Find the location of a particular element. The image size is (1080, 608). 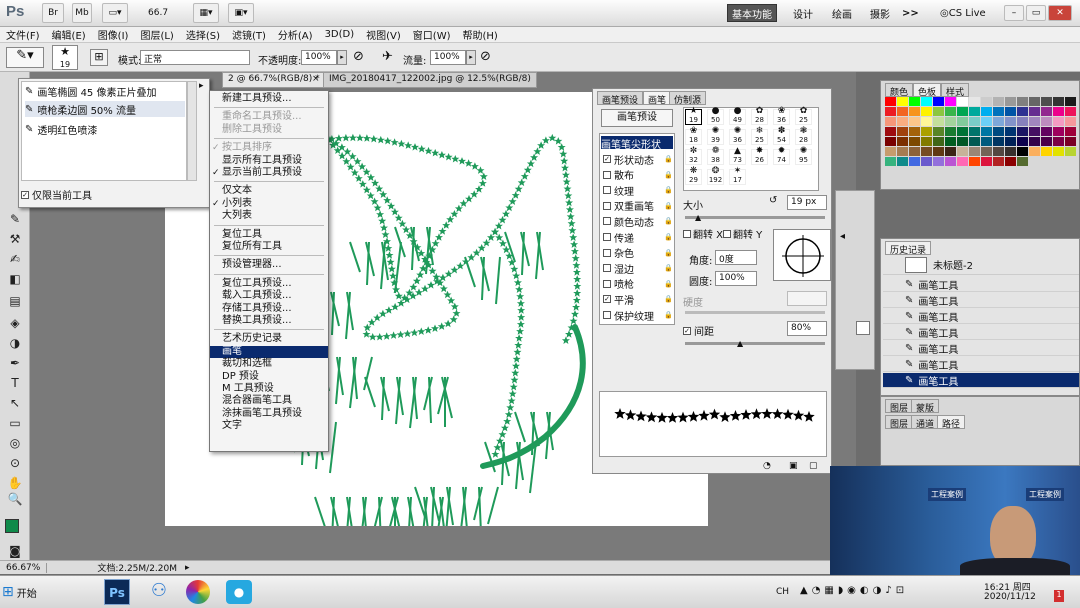

panel-swatch-icon is located at coordinates (863, 328).